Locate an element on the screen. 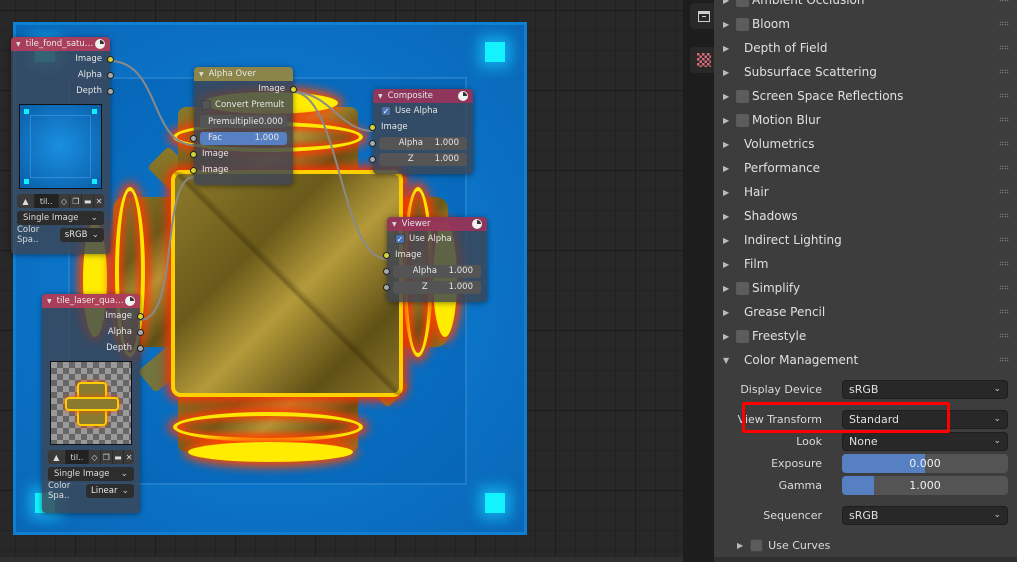  panel-hair: ▶ Hair is located at coordinates (865, 192).